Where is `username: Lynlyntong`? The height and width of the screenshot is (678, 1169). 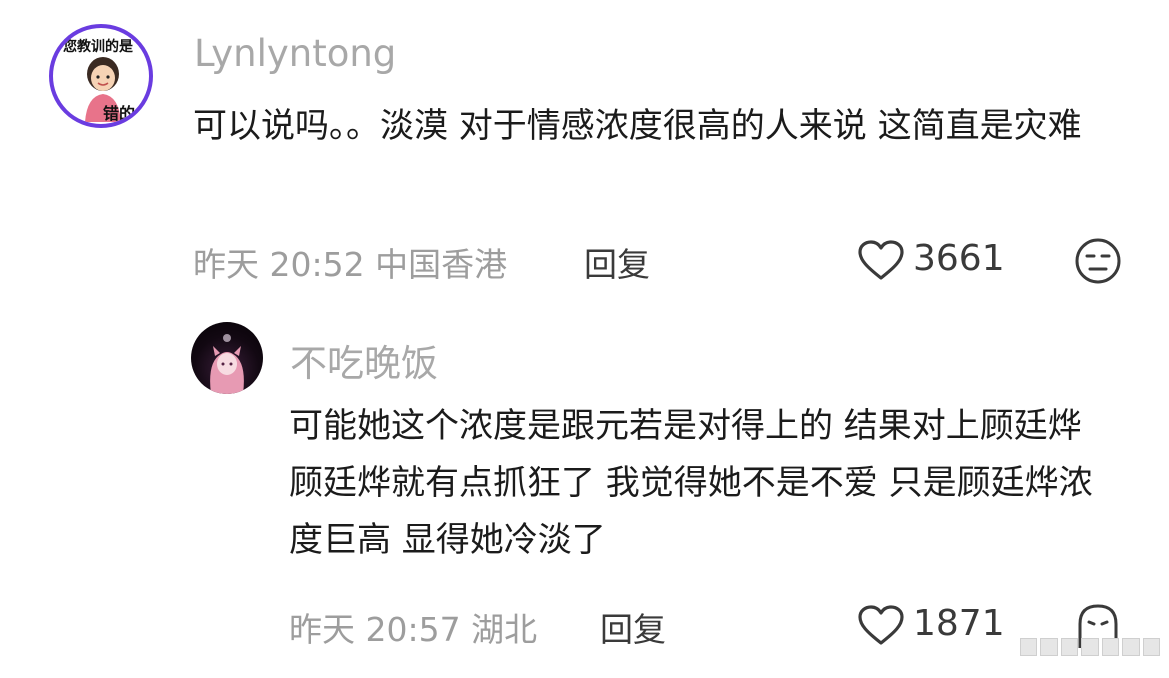
username: Lynlyntong is located at coordinates (295, 53).